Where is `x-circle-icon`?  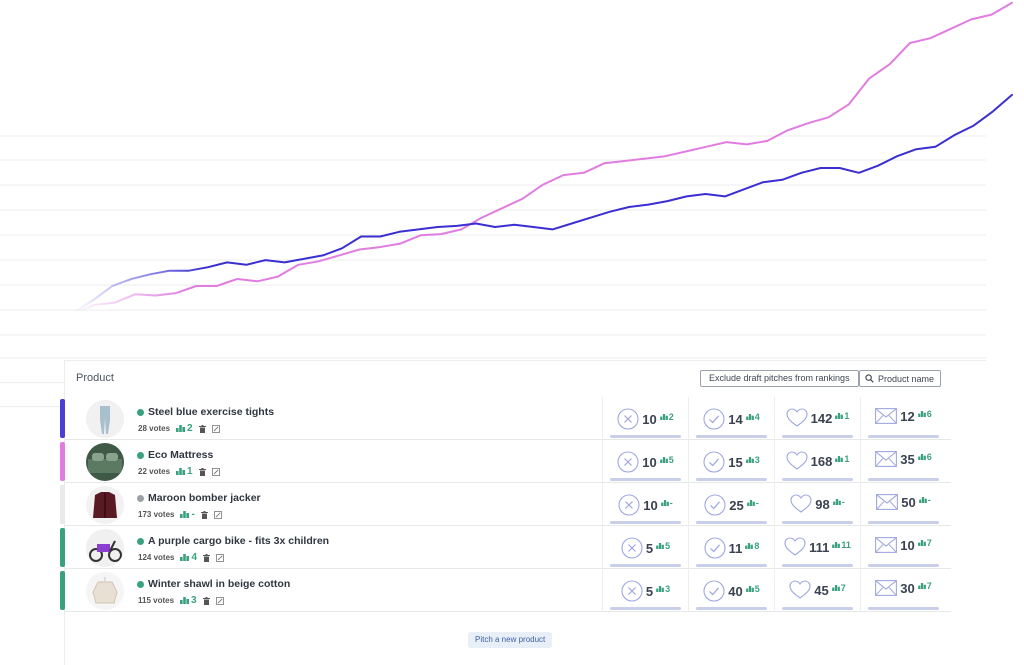 x-circle-icon is located at coordinates (628, 462).